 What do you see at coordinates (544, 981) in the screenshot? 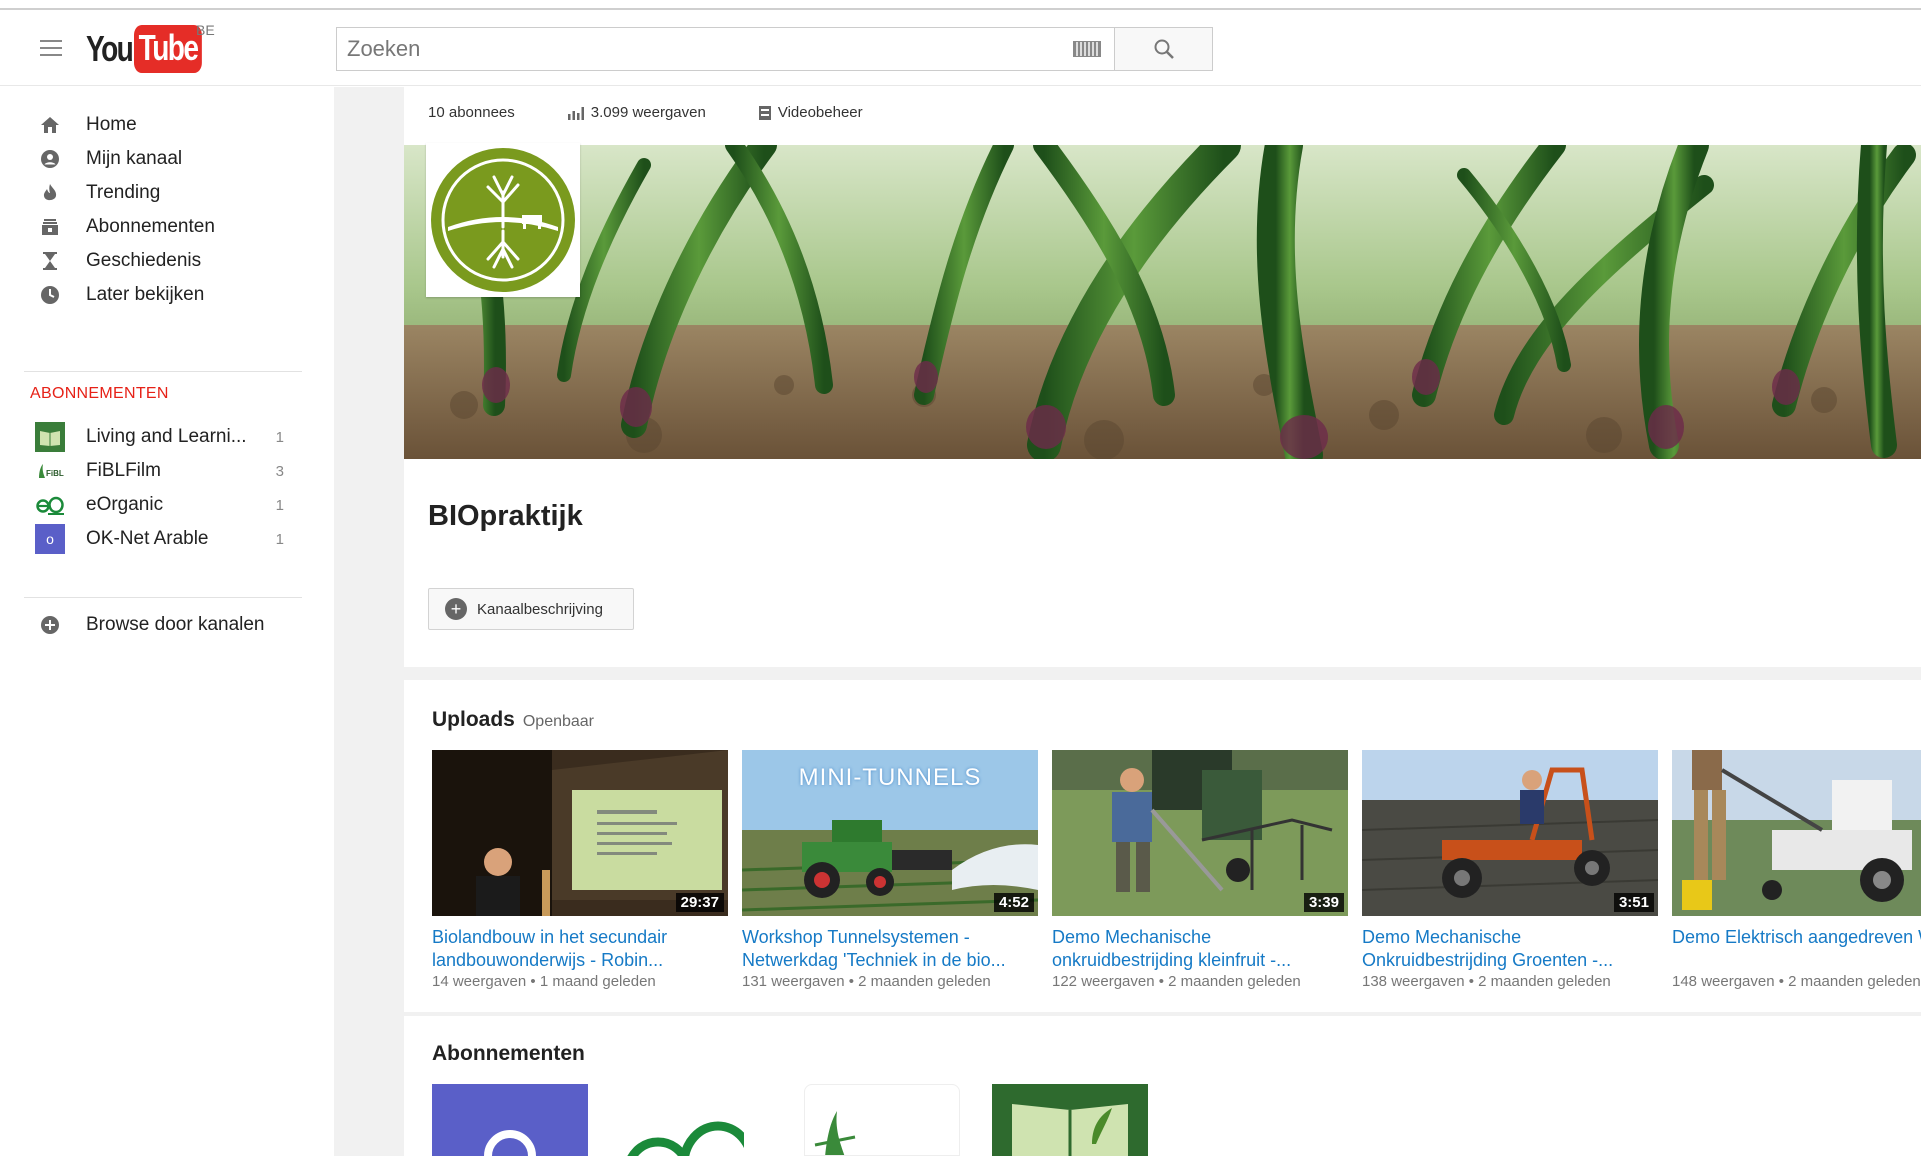
I see `video-meta: 14 weergaven • 1 maand geleden` at bounding box center [544, 981].